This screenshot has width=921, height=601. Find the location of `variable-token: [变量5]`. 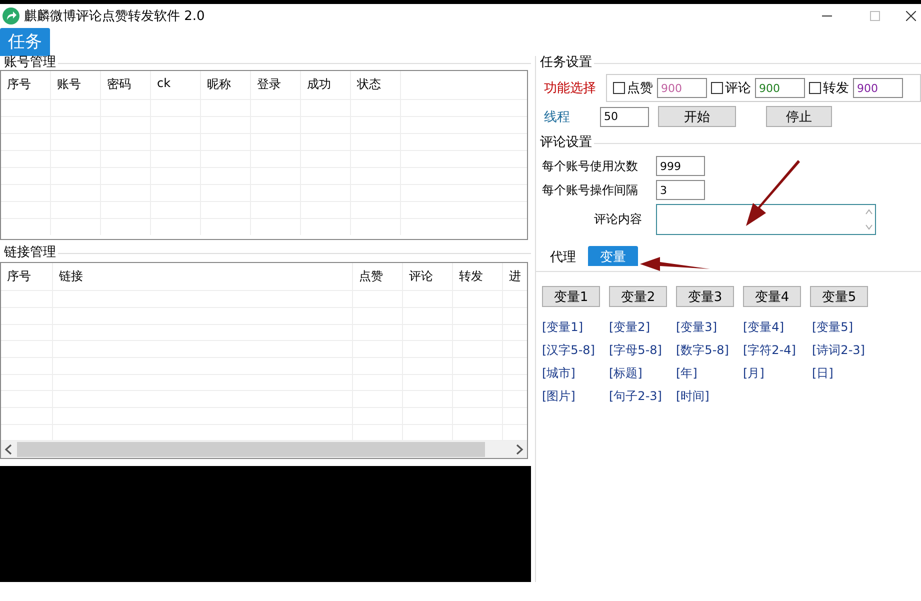

variable-token: [变量5] is located at coordinates (845, 327).